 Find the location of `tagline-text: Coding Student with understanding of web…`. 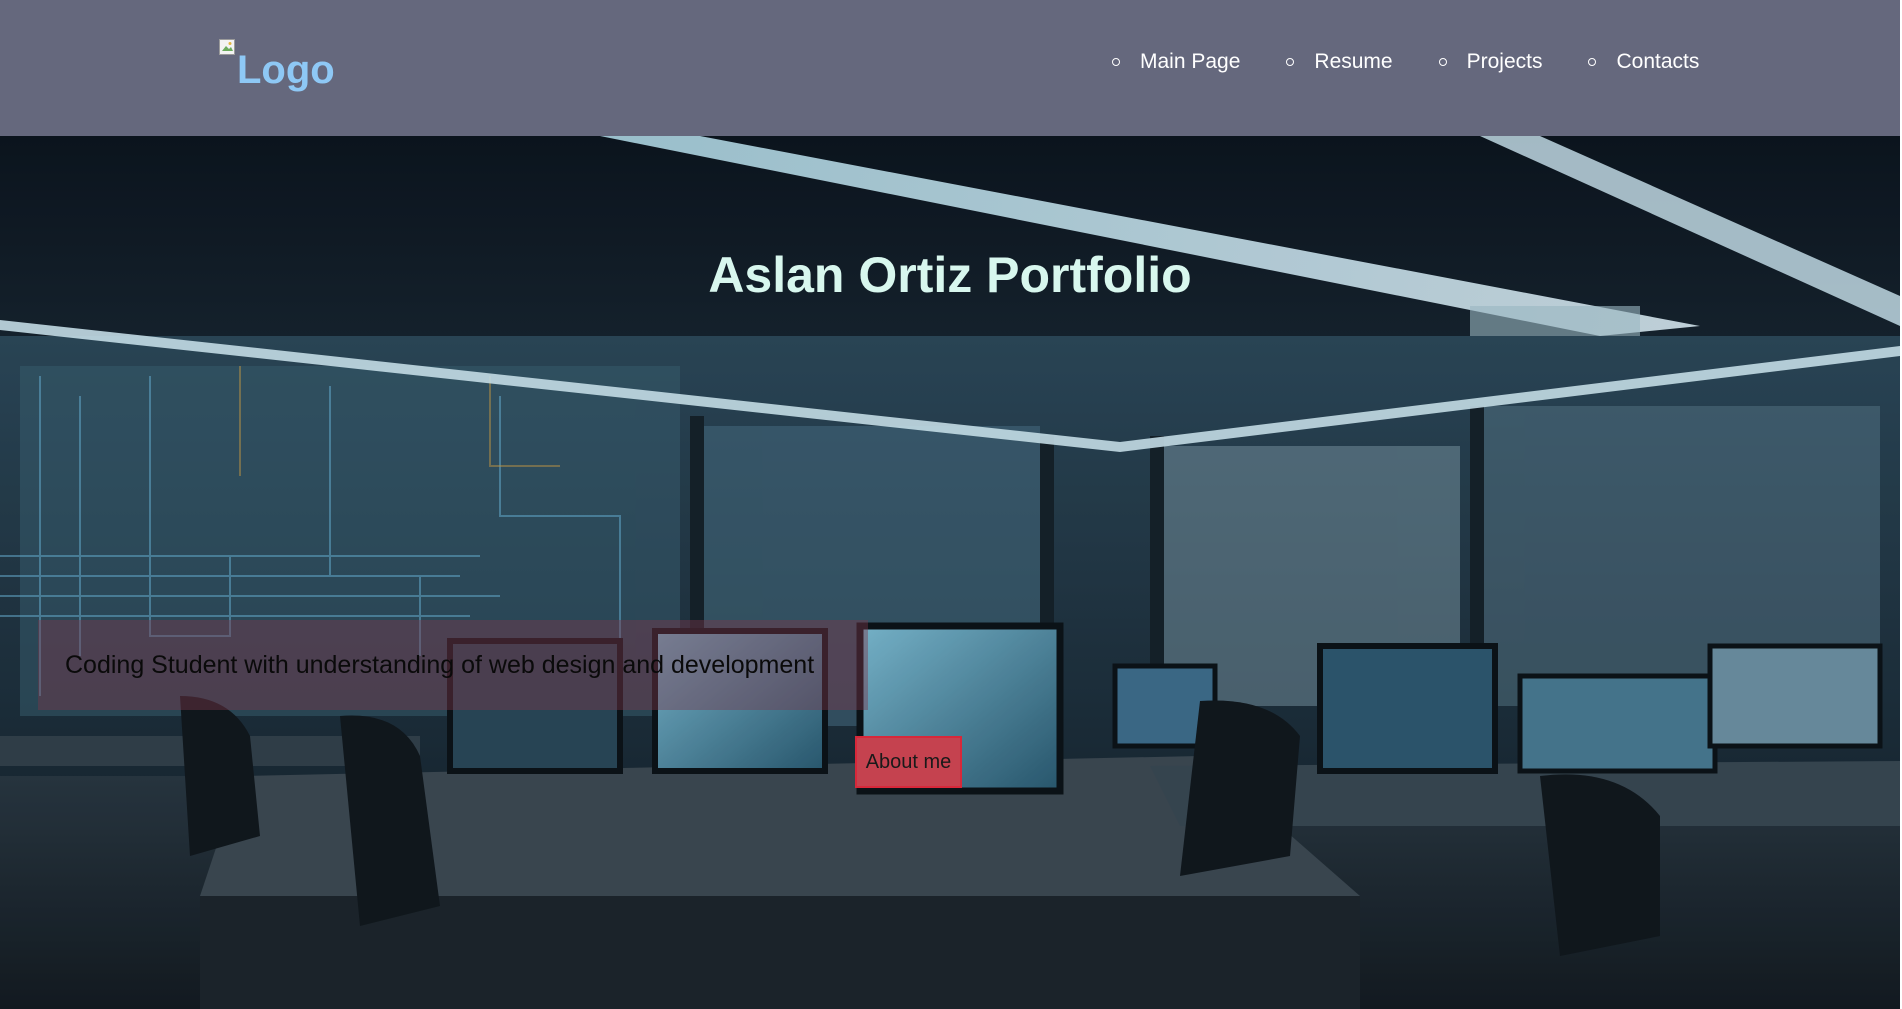

tagline-text: Coding Student with understanding of web… is located at coordinates (440, 664).